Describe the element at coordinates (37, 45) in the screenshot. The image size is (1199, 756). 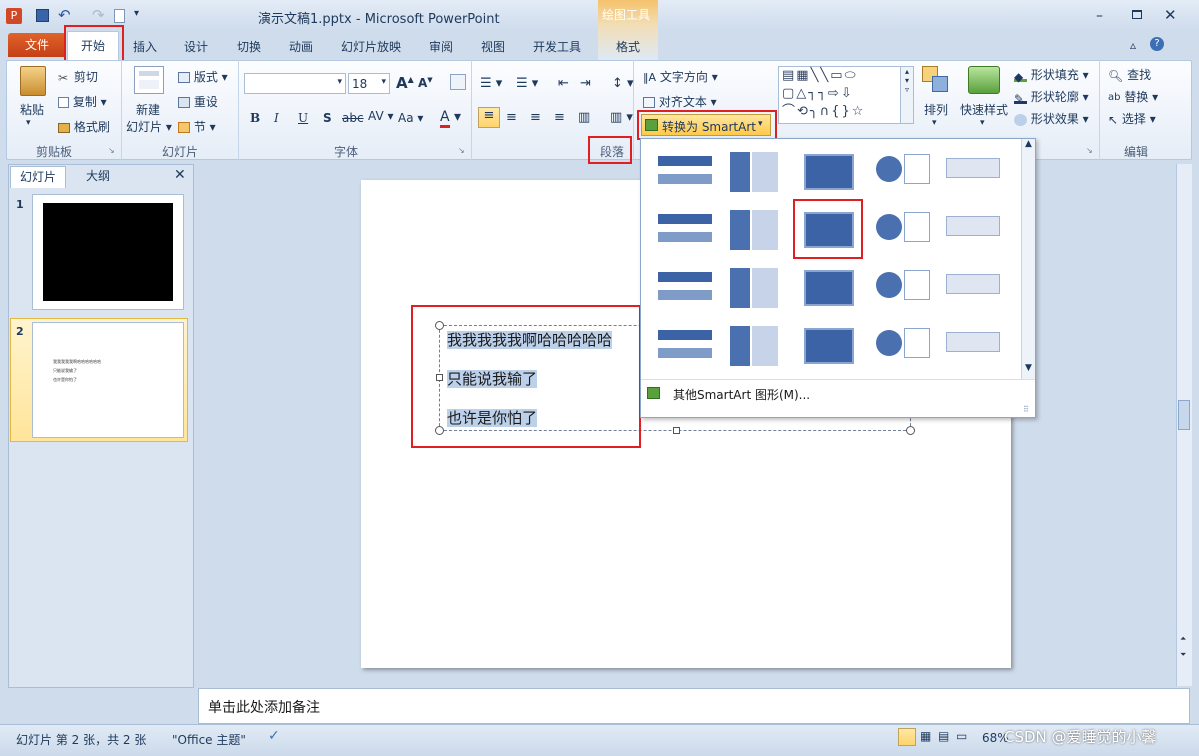
I see `tab-file: 文件` at that location.